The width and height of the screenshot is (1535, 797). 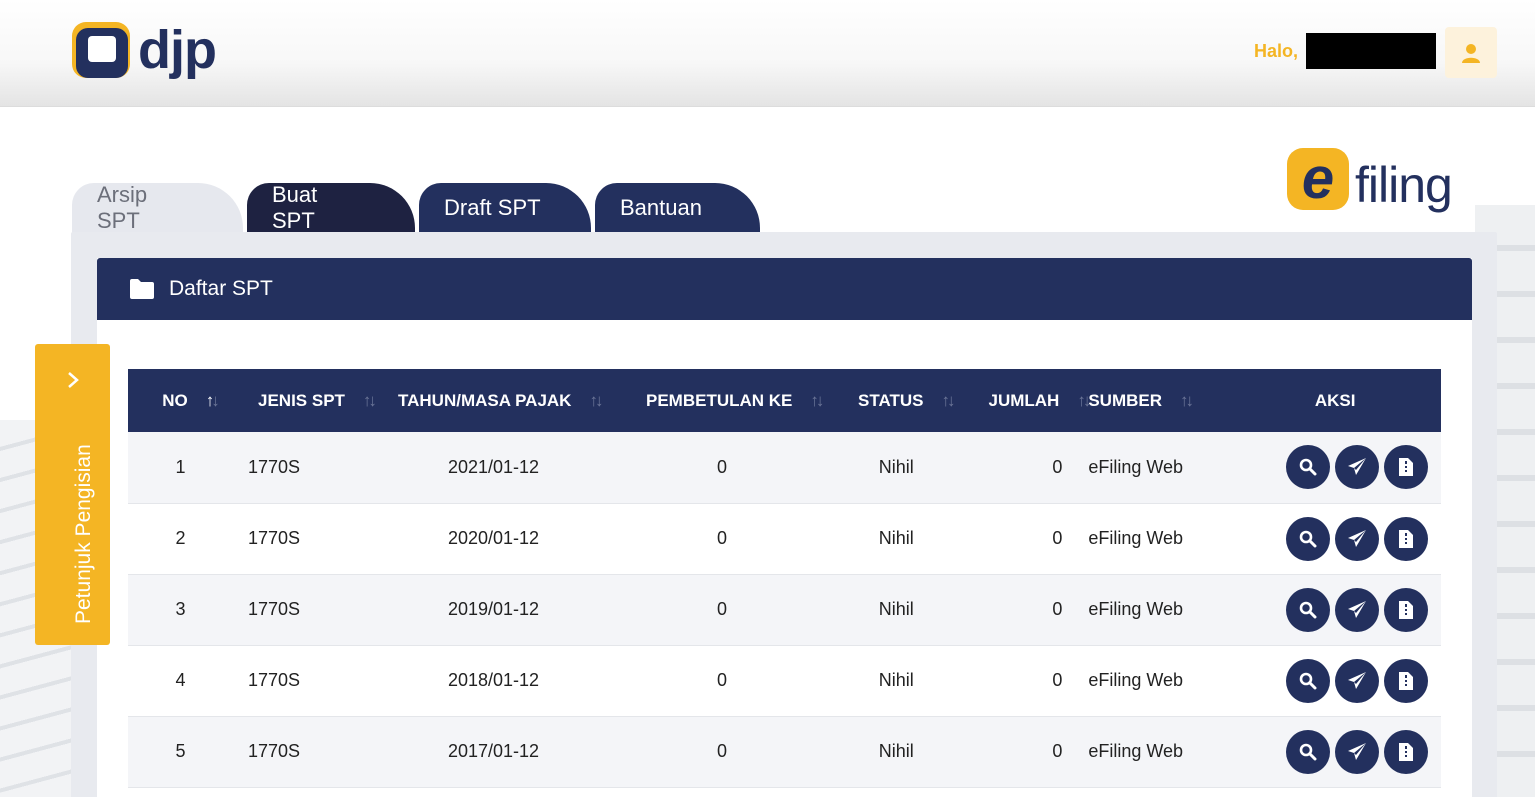 I want to click on card-header: Daftar SPT, so click(x=784, y=289).